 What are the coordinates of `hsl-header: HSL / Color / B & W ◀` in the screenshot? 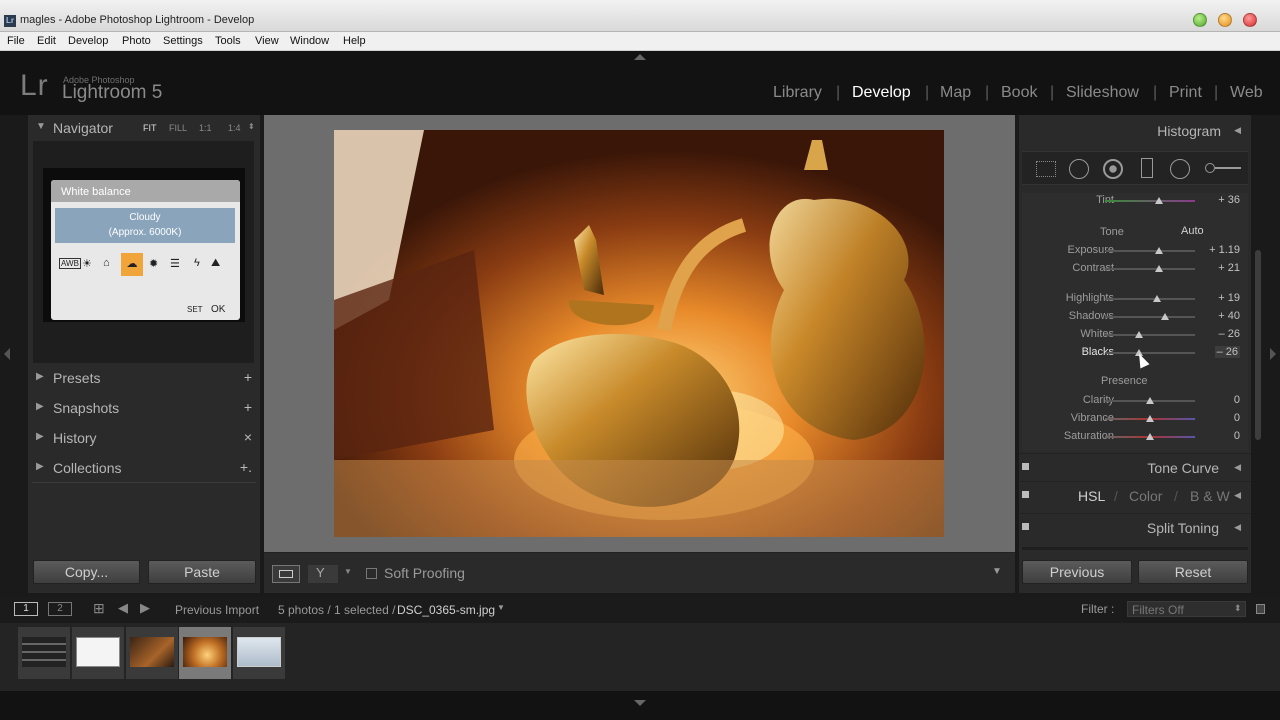 It's located at (1135, 494).